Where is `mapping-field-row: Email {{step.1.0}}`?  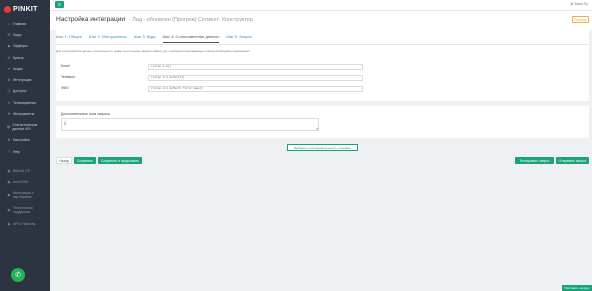 mapping-field-row: Email {{step.1.0}} is located at coordinates (211, 67).